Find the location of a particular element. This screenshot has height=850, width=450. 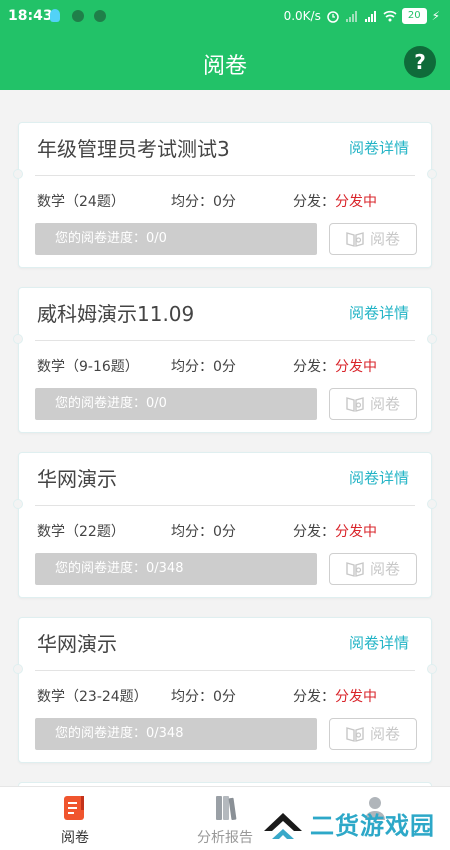

grading-icon is located at coordinates (74, 808).